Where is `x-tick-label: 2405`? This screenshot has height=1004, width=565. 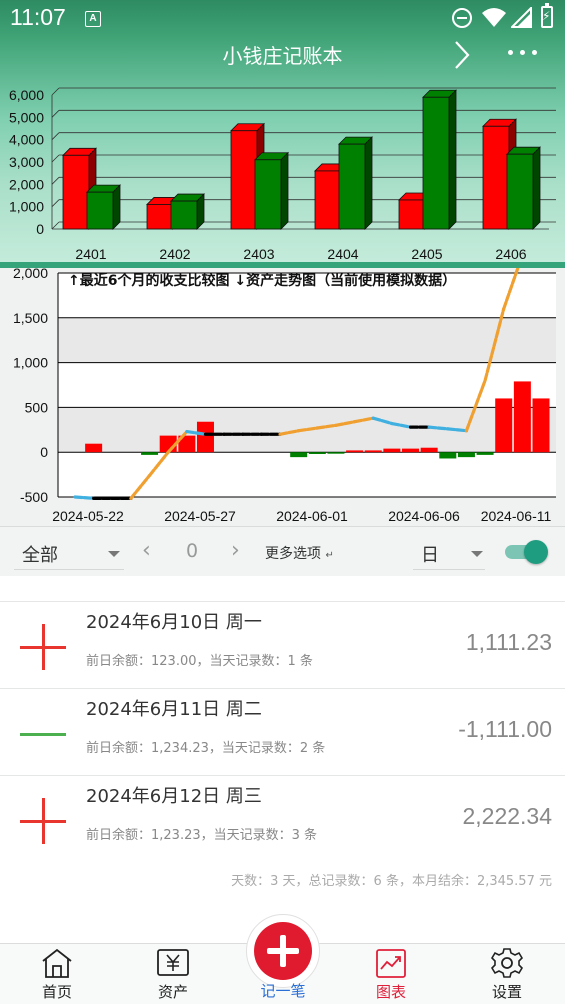
x-tick-label: 2405 is located at coordinates (426, 254).